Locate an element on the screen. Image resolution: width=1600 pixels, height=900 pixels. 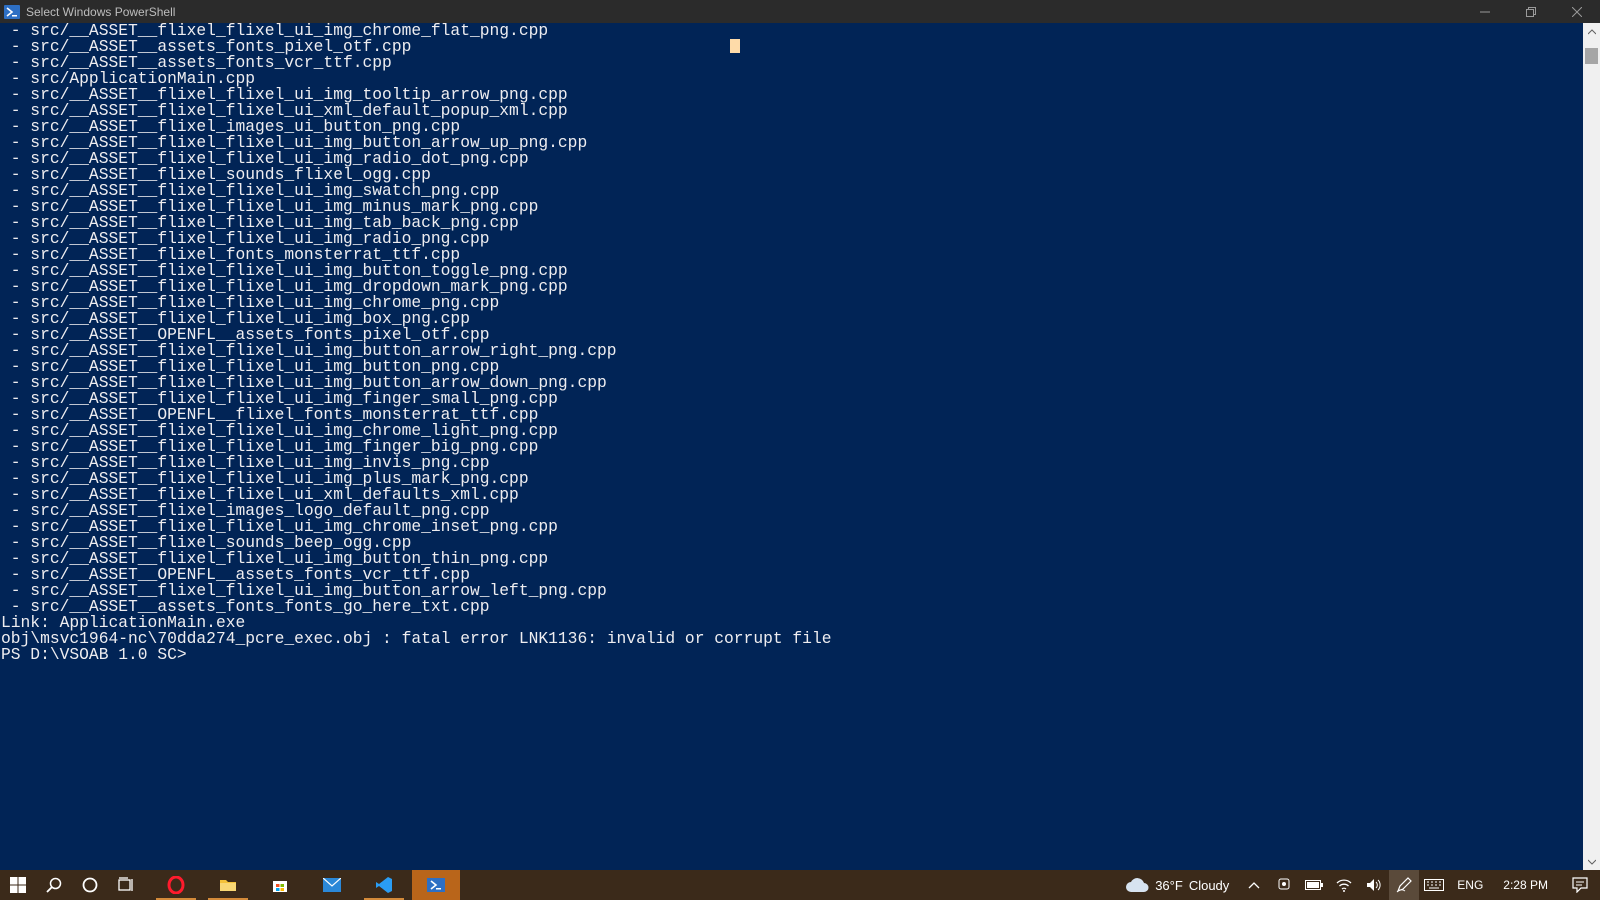
search-button is located at coordinates (54, 885).